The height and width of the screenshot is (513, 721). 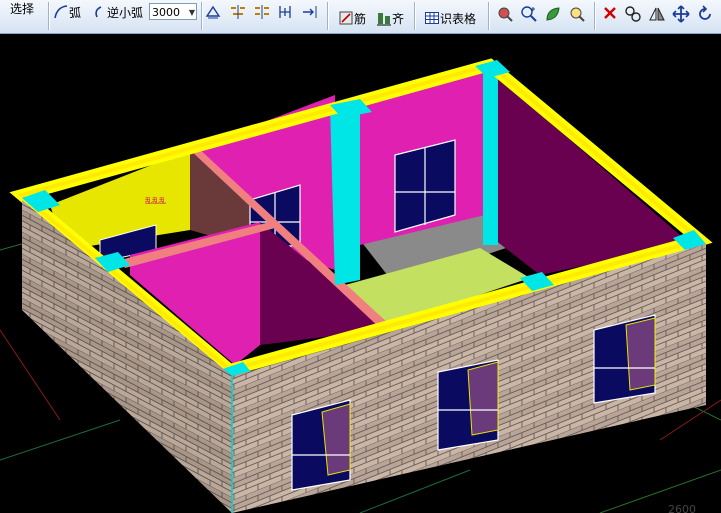 I want to click on zoom-dynamic-button, so click(x=504, y=13).